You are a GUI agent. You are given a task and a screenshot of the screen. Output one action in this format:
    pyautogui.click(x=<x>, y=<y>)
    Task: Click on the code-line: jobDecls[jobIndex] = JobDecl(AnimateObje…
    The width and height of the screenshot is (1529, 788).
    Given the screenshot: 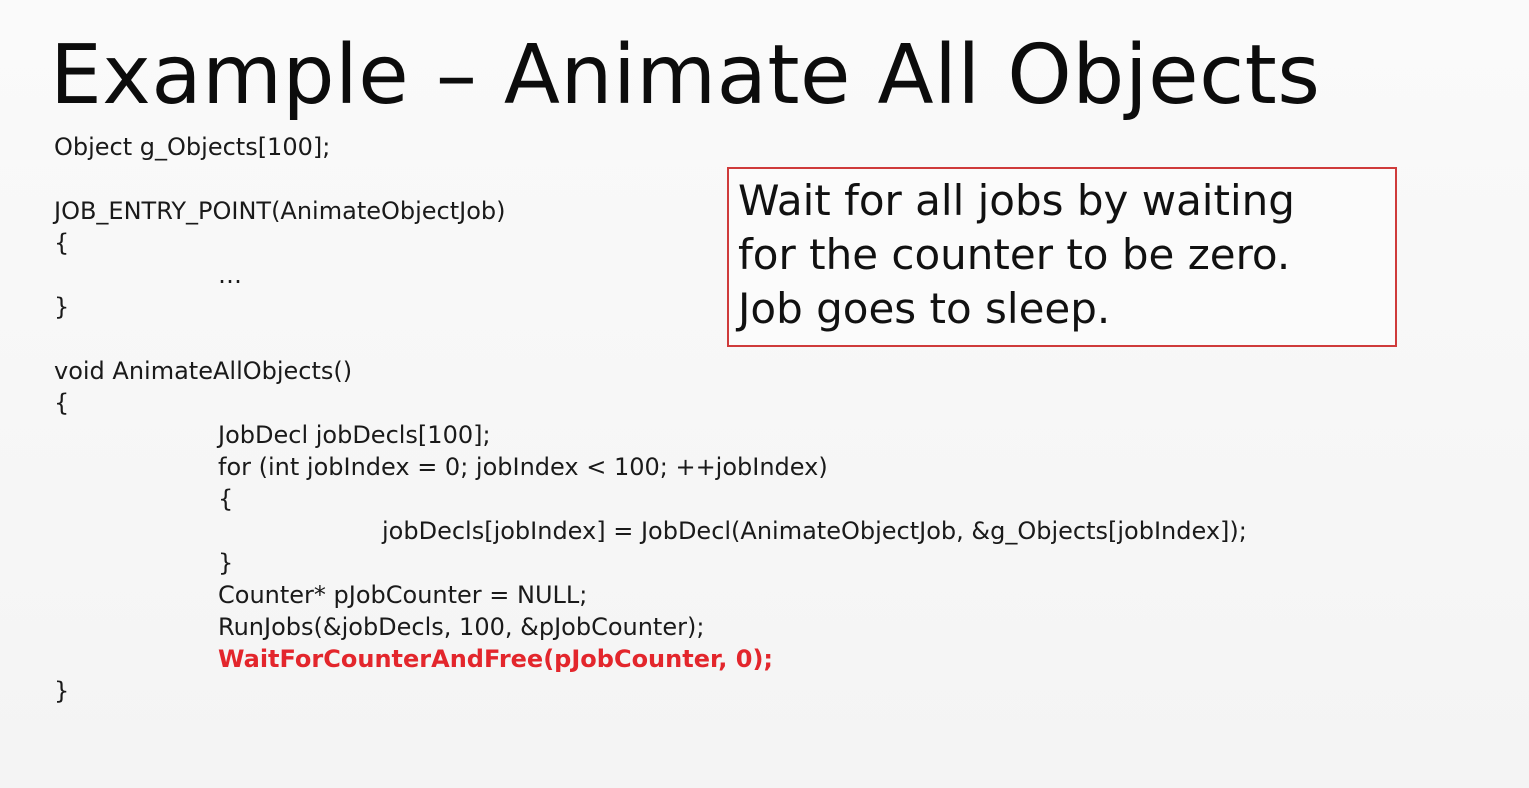 What is the action you would take?
    pyautogui.click(x=814, y=531)
    